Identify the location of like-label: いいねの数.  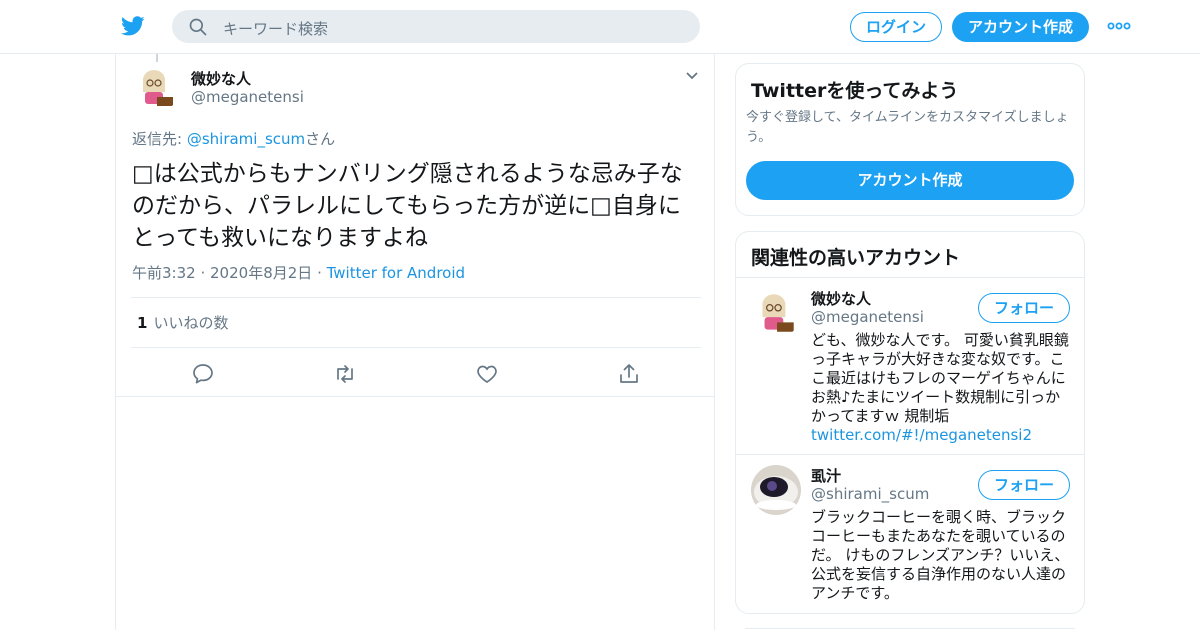
(191, 323).